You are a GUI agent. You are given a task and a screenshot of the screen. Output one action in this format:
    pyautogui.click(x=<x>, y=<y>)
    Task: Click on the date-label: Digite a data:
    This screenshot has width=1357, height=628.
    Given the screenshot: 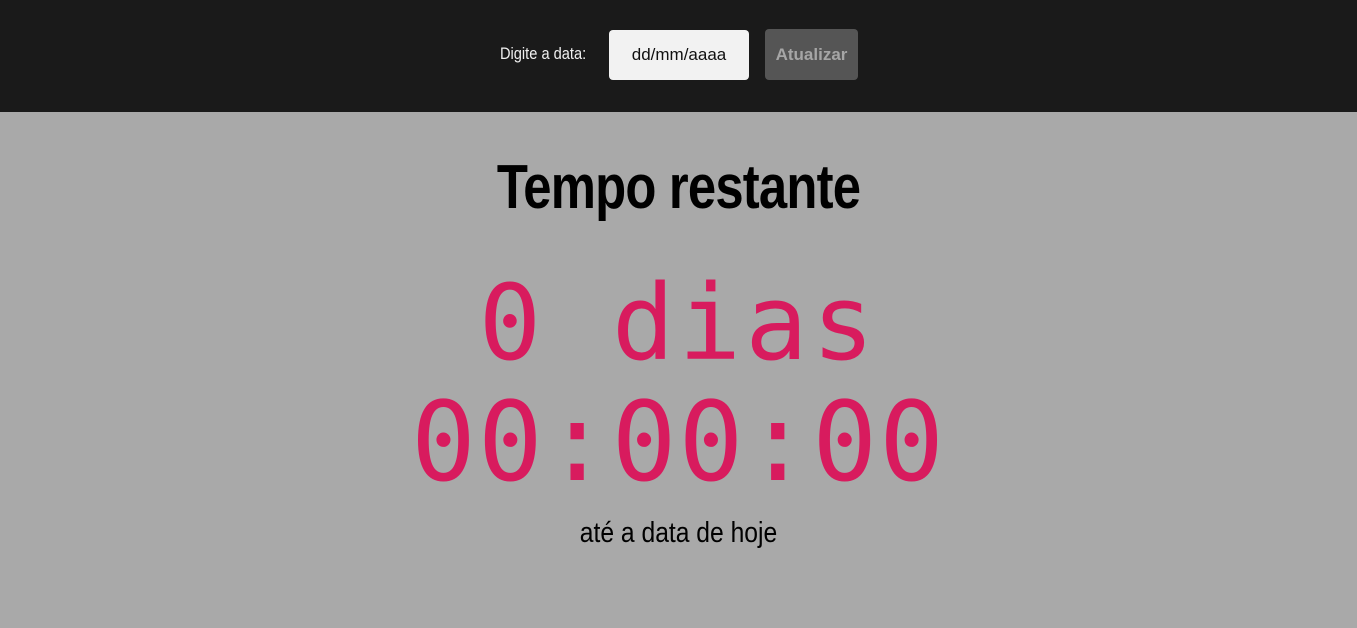 What is the action you would take?
    pyautogui.click(x=543, y=53)
    